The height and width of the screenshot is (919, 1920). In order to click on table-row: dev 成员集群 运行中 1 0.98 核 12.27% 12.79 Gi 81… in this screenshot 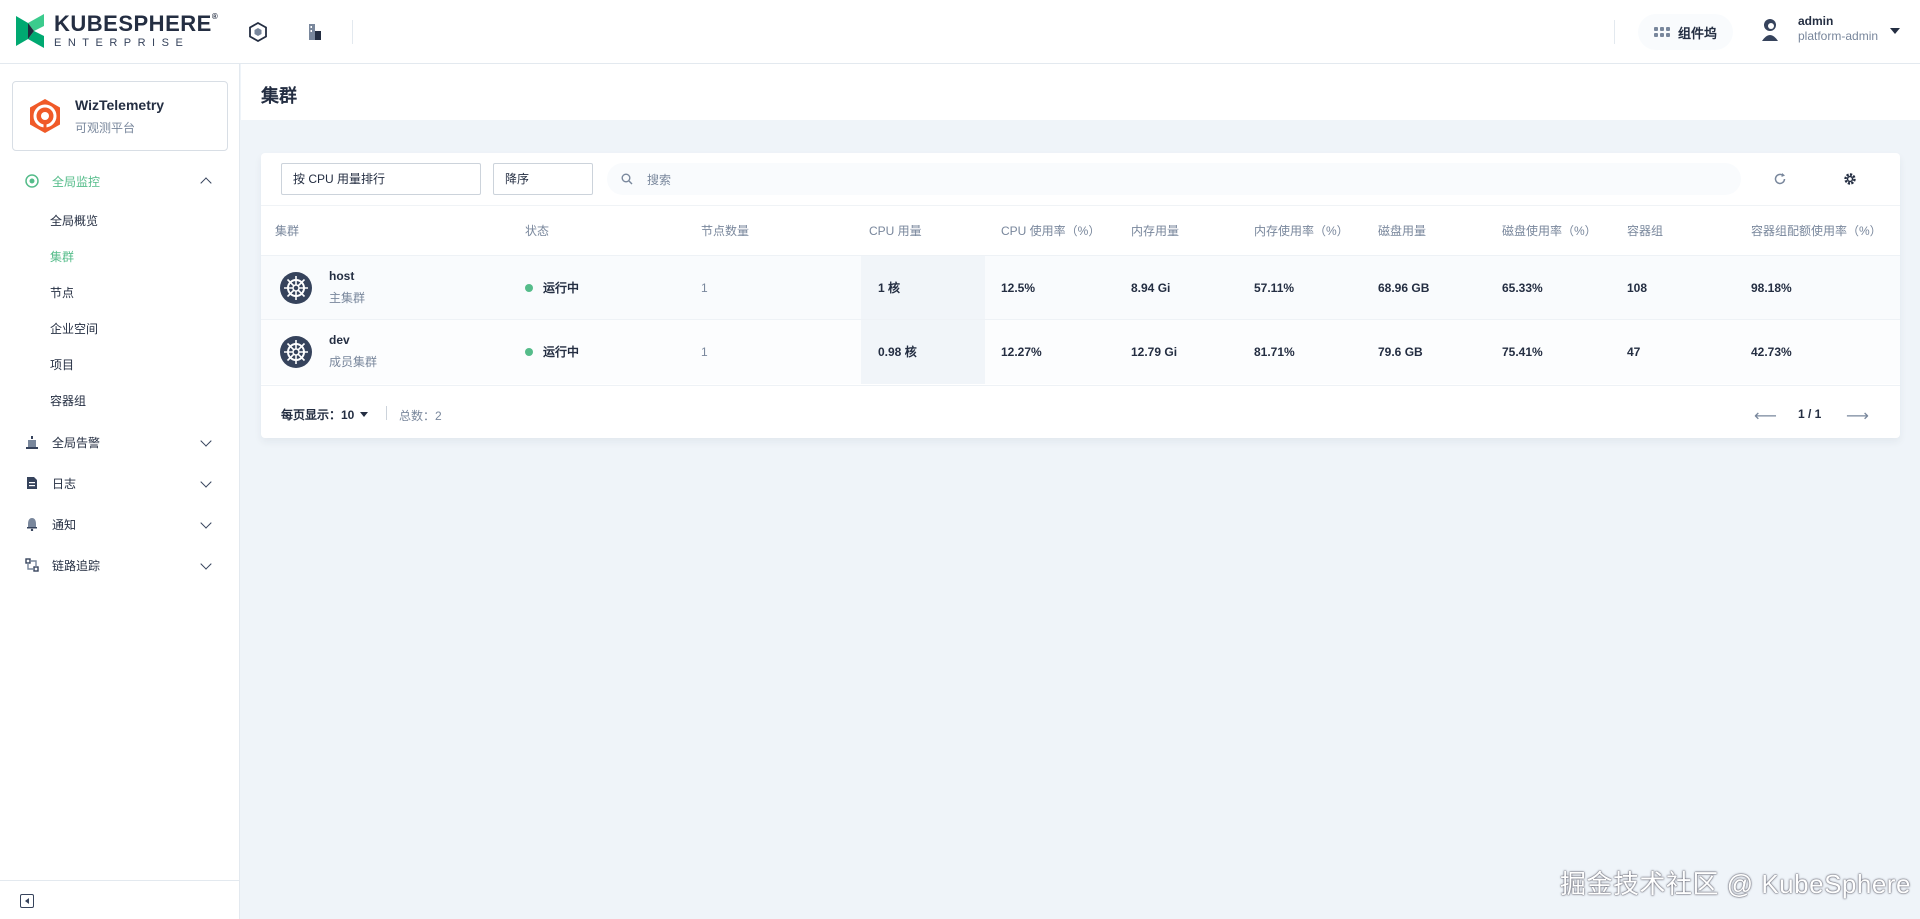, I will do `click(1080, 351)`.